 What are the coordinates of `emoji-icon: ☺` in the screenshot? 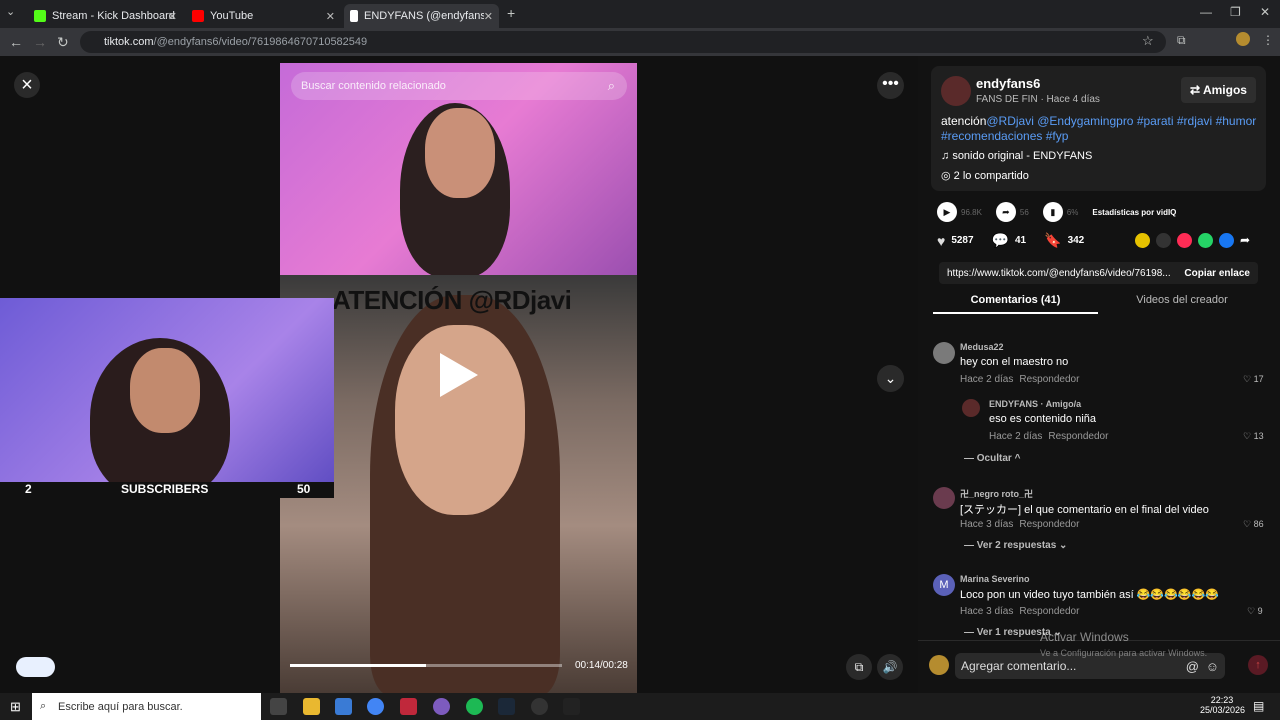 It's located at (1212, 666).